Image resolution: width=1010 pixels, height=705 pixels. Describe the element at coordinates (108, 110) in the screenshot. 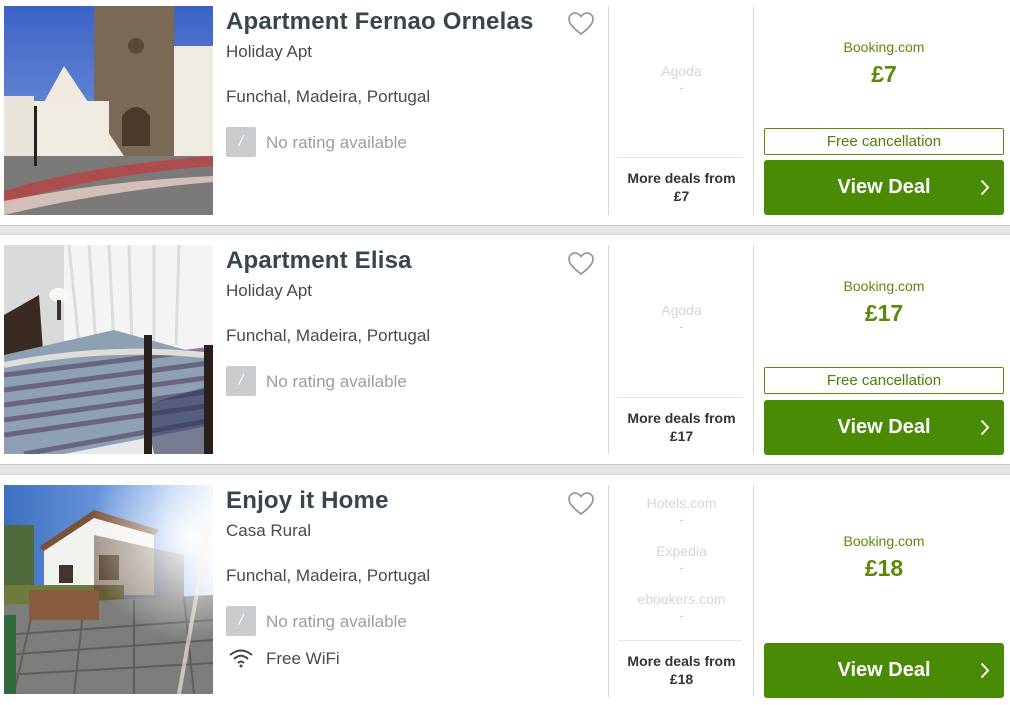

I see `listing-photo-church` at that location.